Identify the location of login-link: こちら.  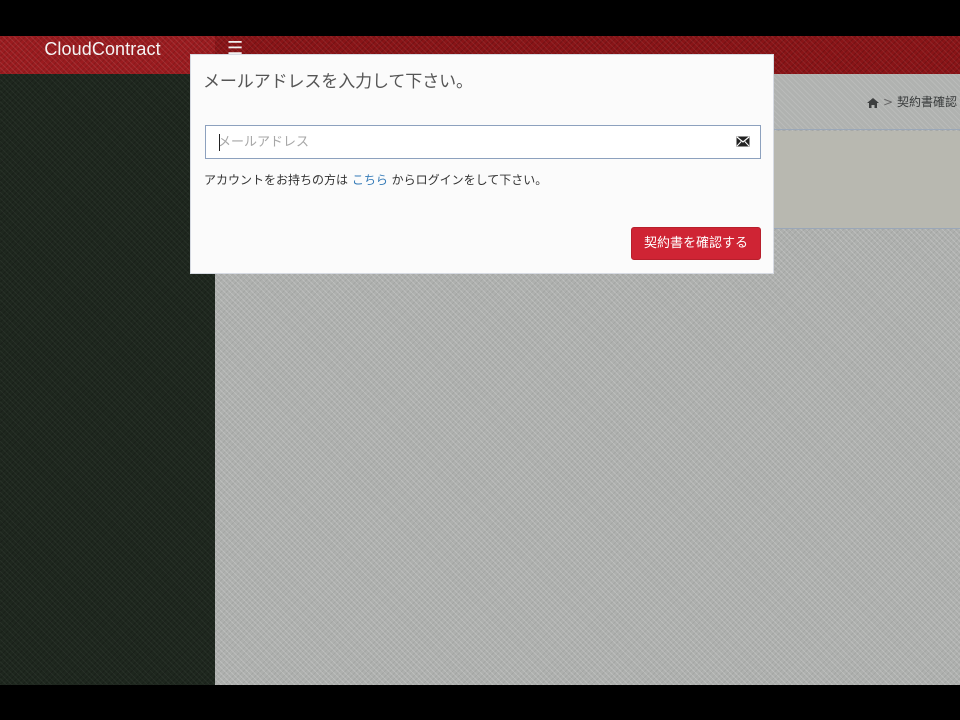
(370, 180).